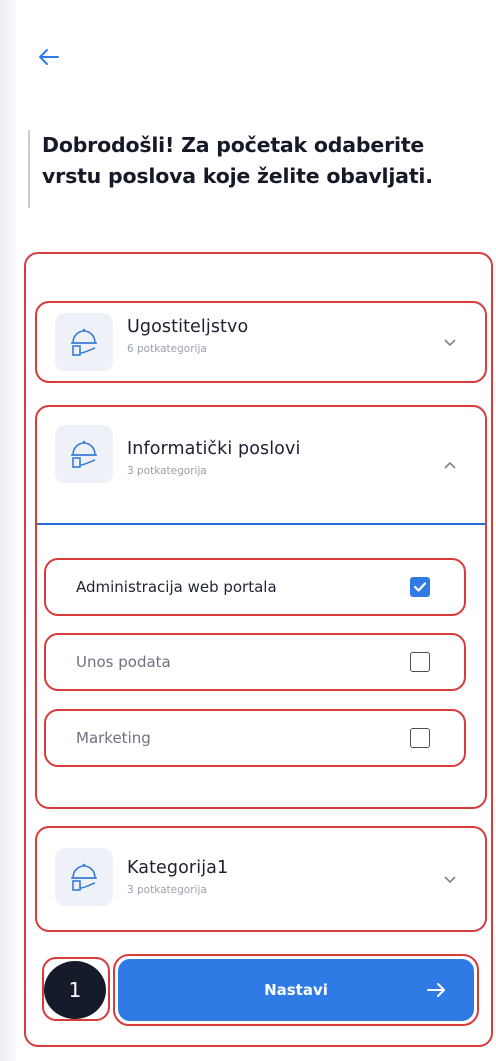  Describe the element at coordinates (178, 868) in the screenshot. I see `category-title: Kategorija1` at that location.